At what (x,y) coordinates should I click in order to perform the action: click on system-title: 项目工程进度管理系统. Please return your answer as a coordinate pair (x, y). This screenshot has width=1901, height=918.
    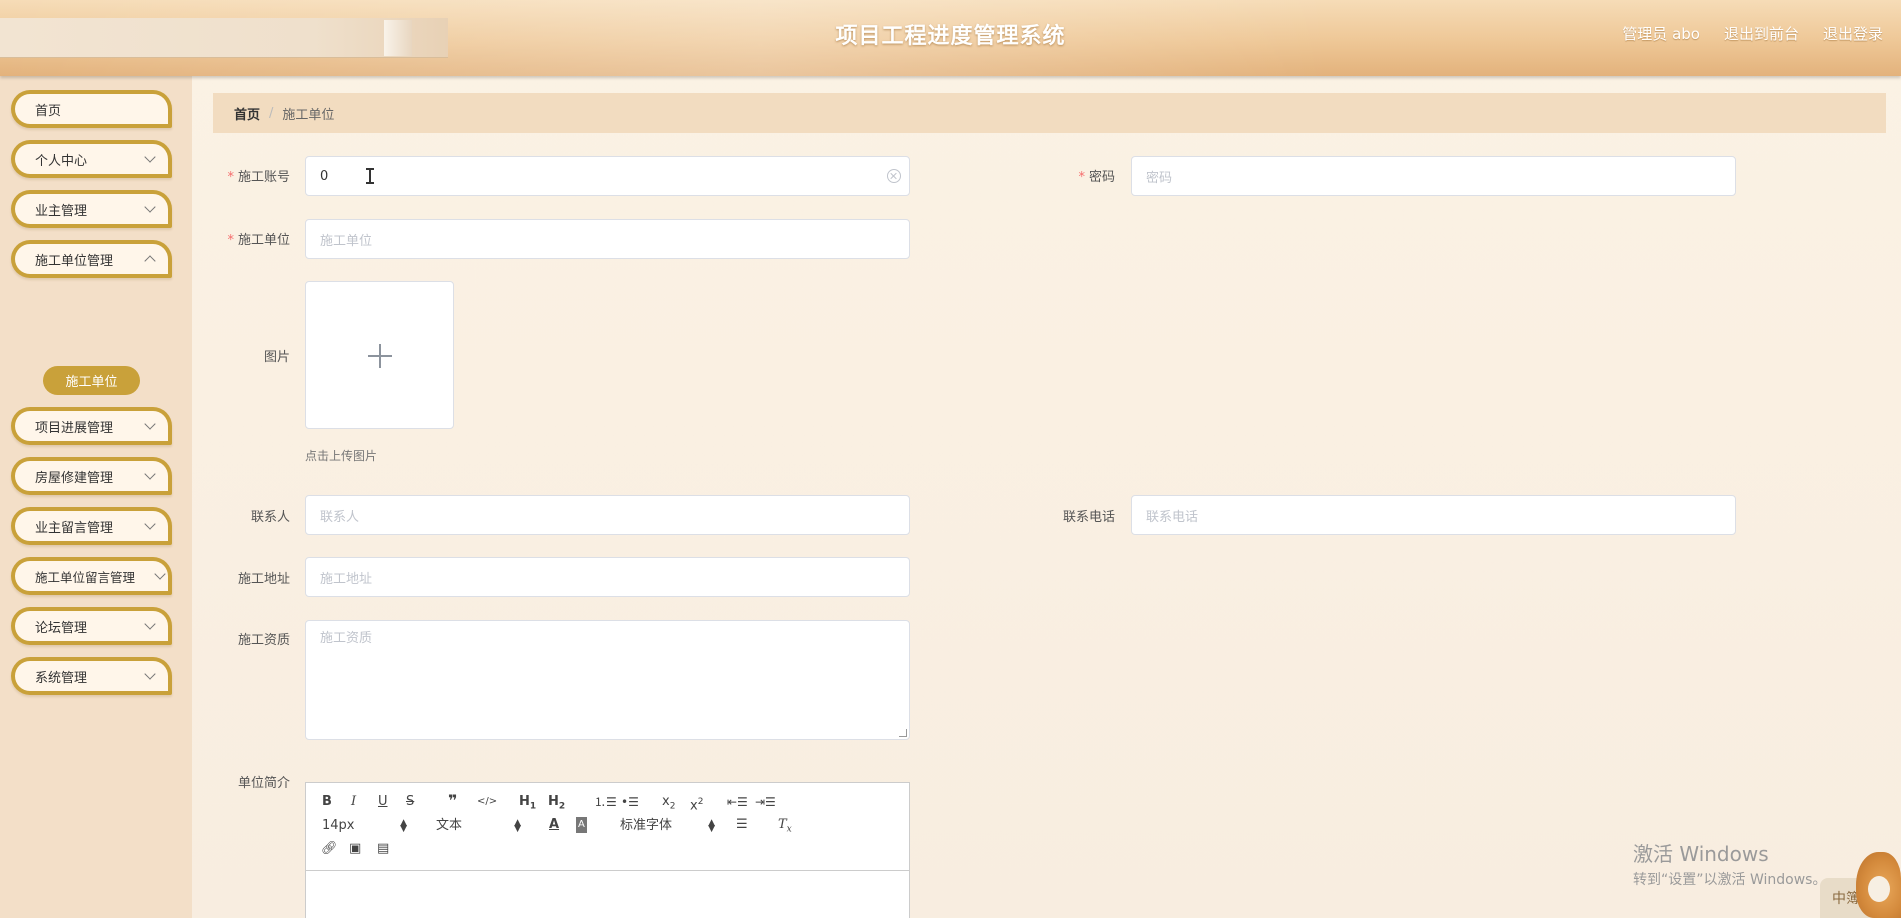
    Looking at the image, I should click on (950, 36).